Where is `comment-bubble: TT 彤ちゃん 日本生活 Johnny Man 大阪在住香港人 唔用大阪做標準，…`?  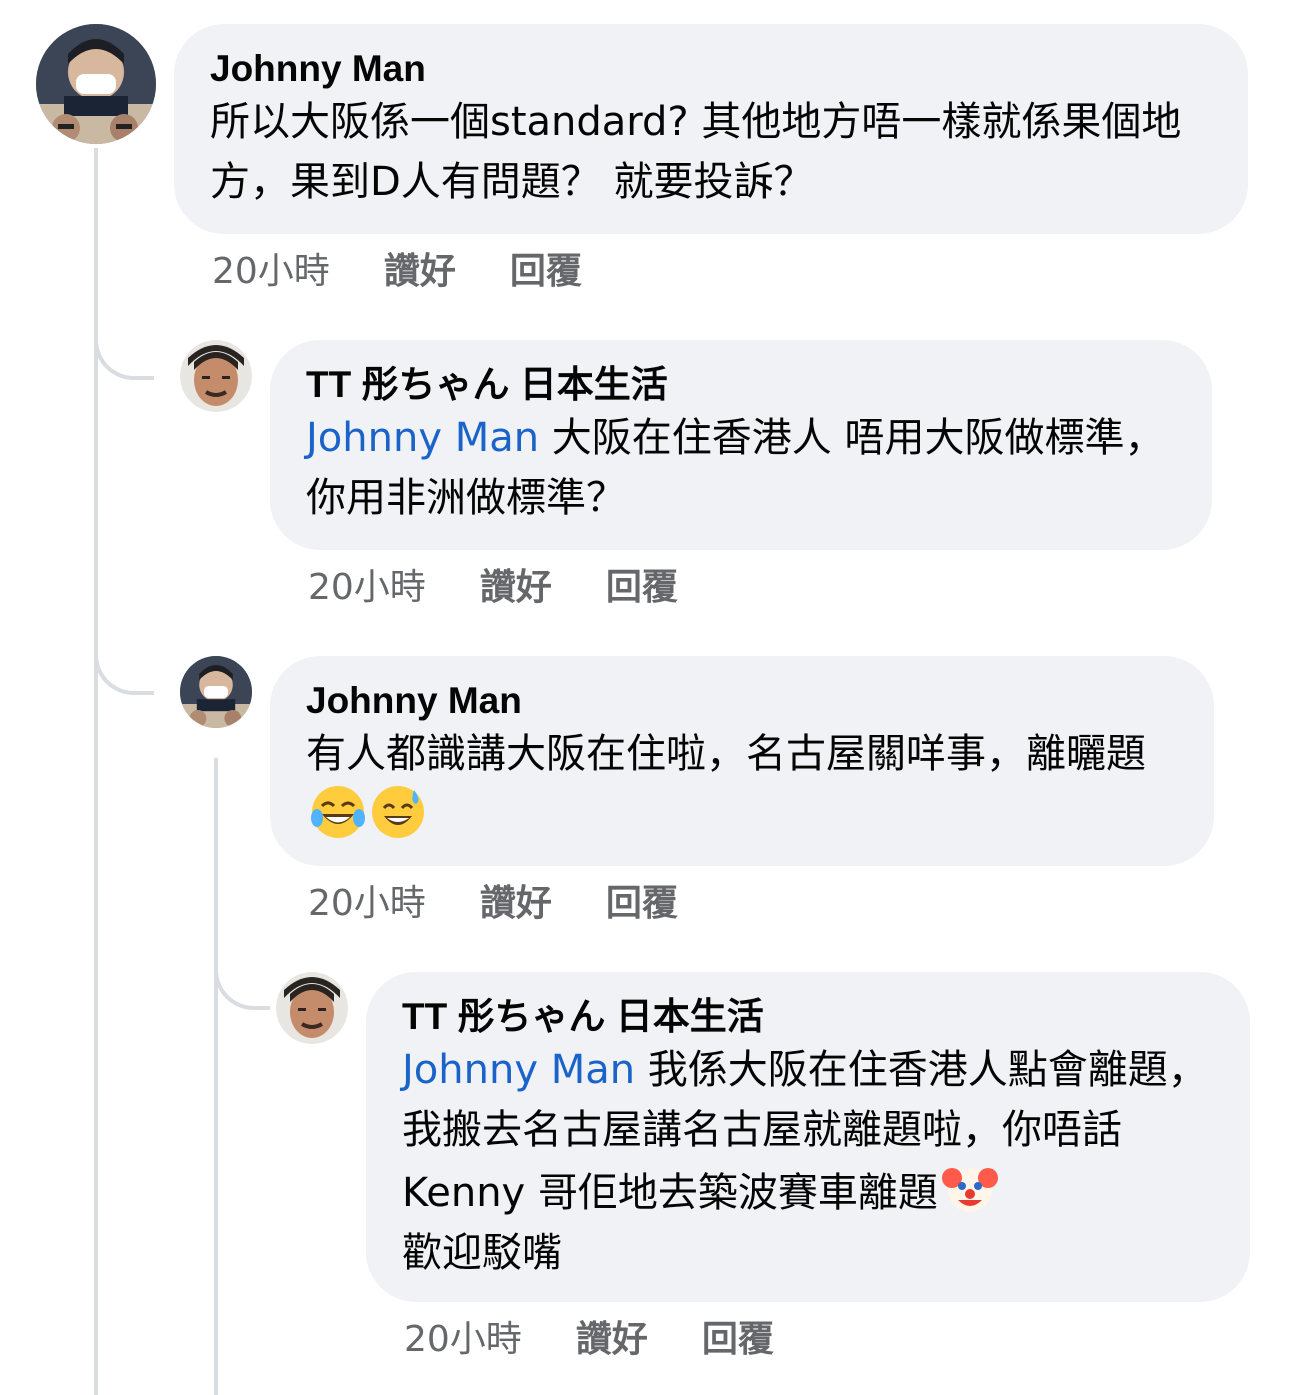
comment-bubble: TT 彤ちゃん 日本生活 Johnny Man 大阪在住香港人 唔用大阪做標準，… is located at coordinates (741, 445).